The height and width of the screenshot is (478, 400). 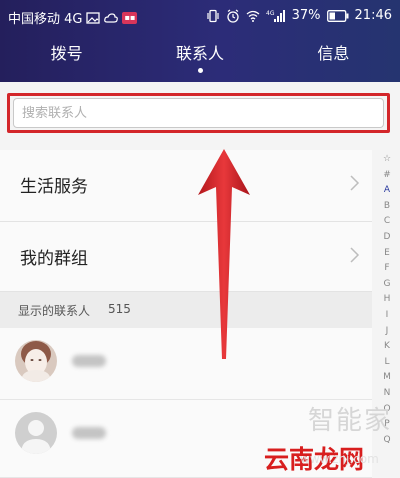 What do you see at coordinates (54, 259) in the screenshot?
I see `my-groups-label: 我的群组` at bounding box center [54, 259].